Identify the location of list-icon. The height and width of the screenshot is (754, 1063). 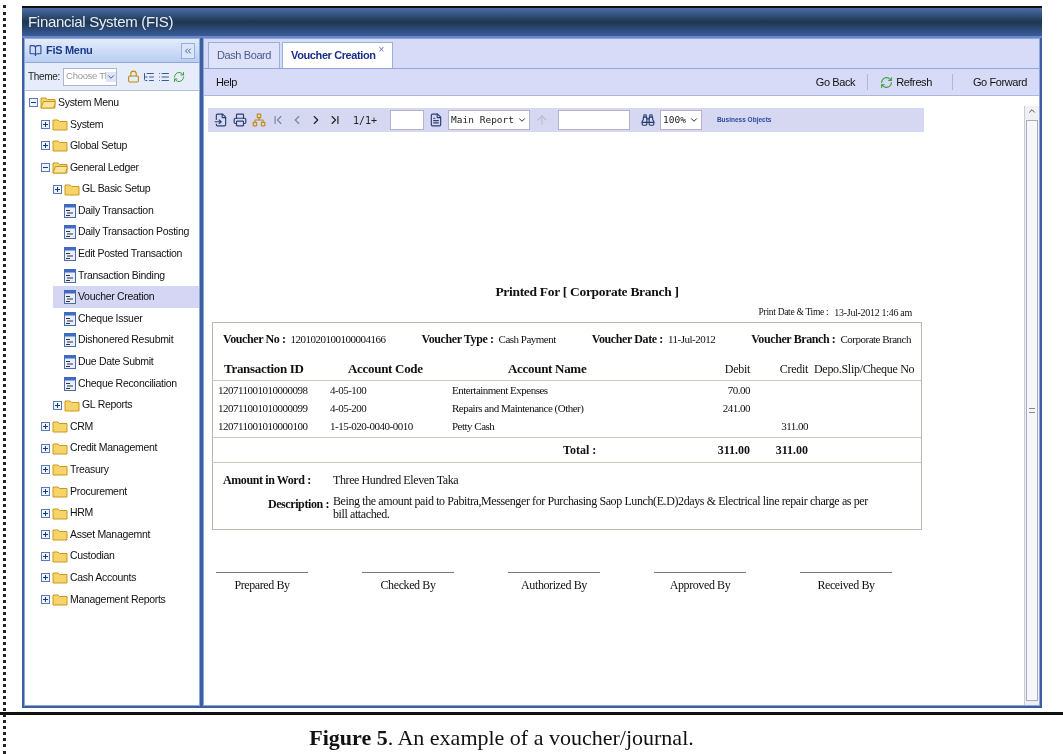
(164, 76).